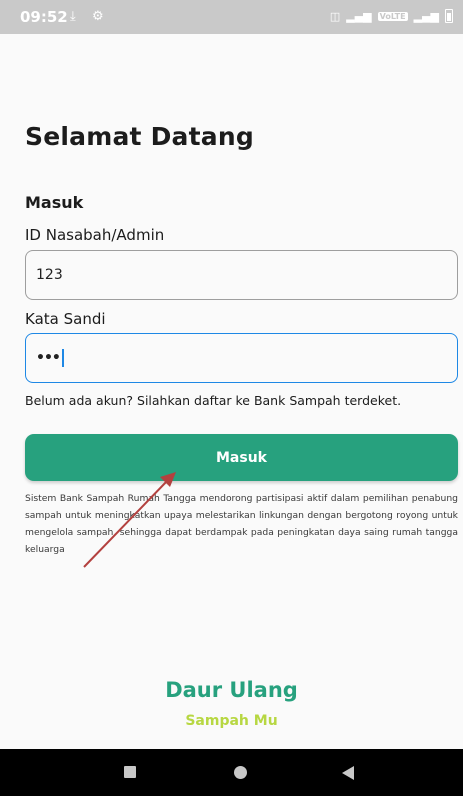 Image resolution: width=463 pixels, height=796 pixels. I want to click on annotation-arrow-line, so click(126, 523).